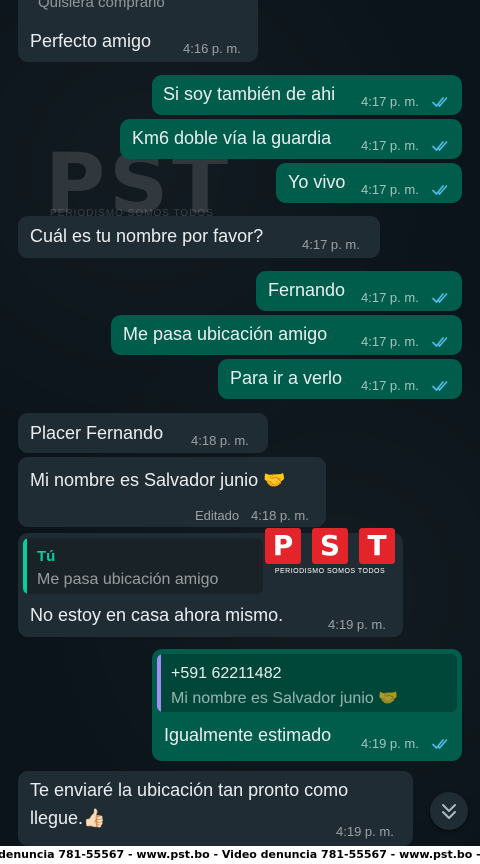 The height and width of the screenshot is (864, 480). I want to click on message-text: Si soy también de ahi, so click(249, 94).